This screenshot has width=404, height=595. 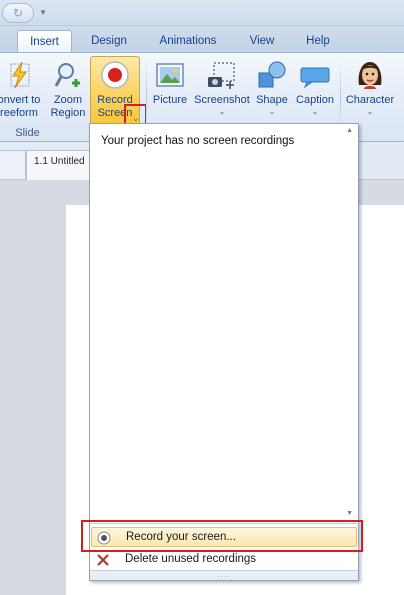 I want to click on character-avatar-icon, so click(x=370, y=75).